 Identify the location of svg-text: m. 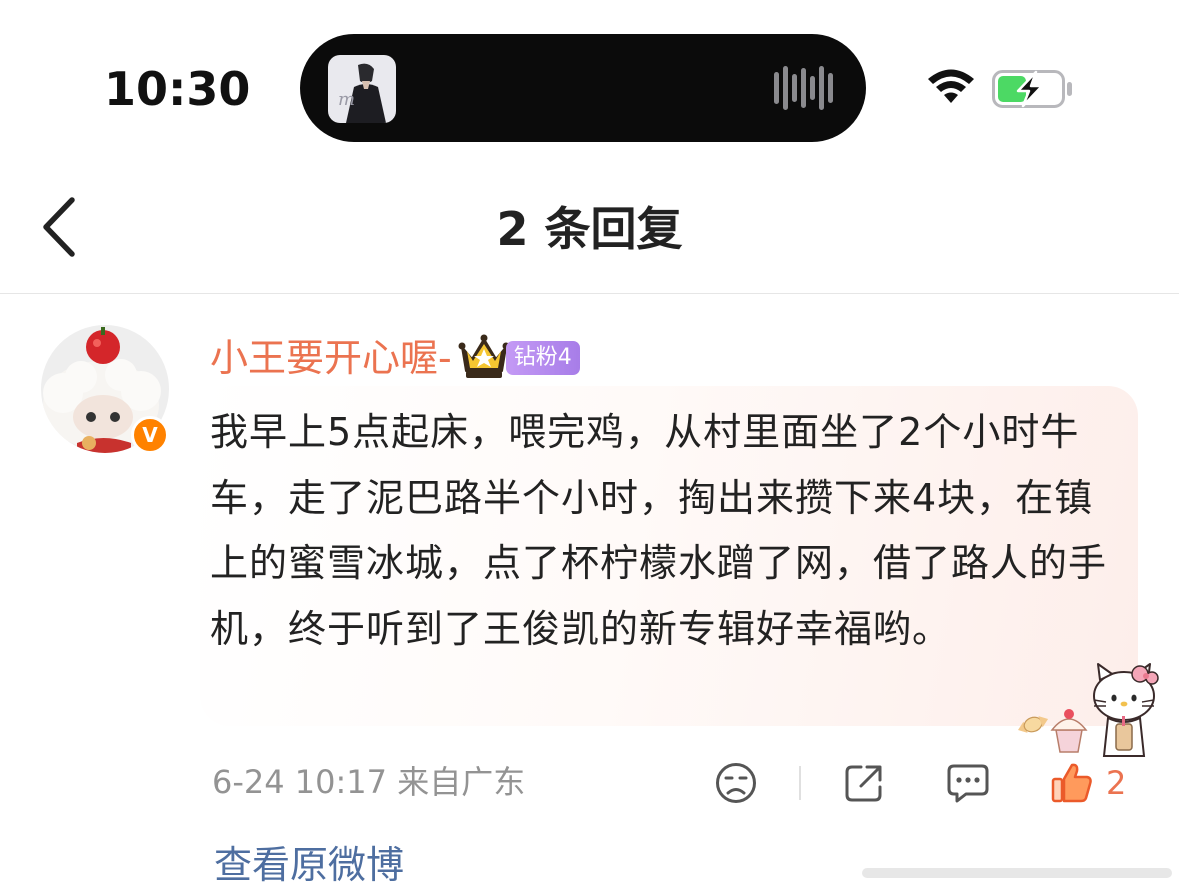
(346, 99).